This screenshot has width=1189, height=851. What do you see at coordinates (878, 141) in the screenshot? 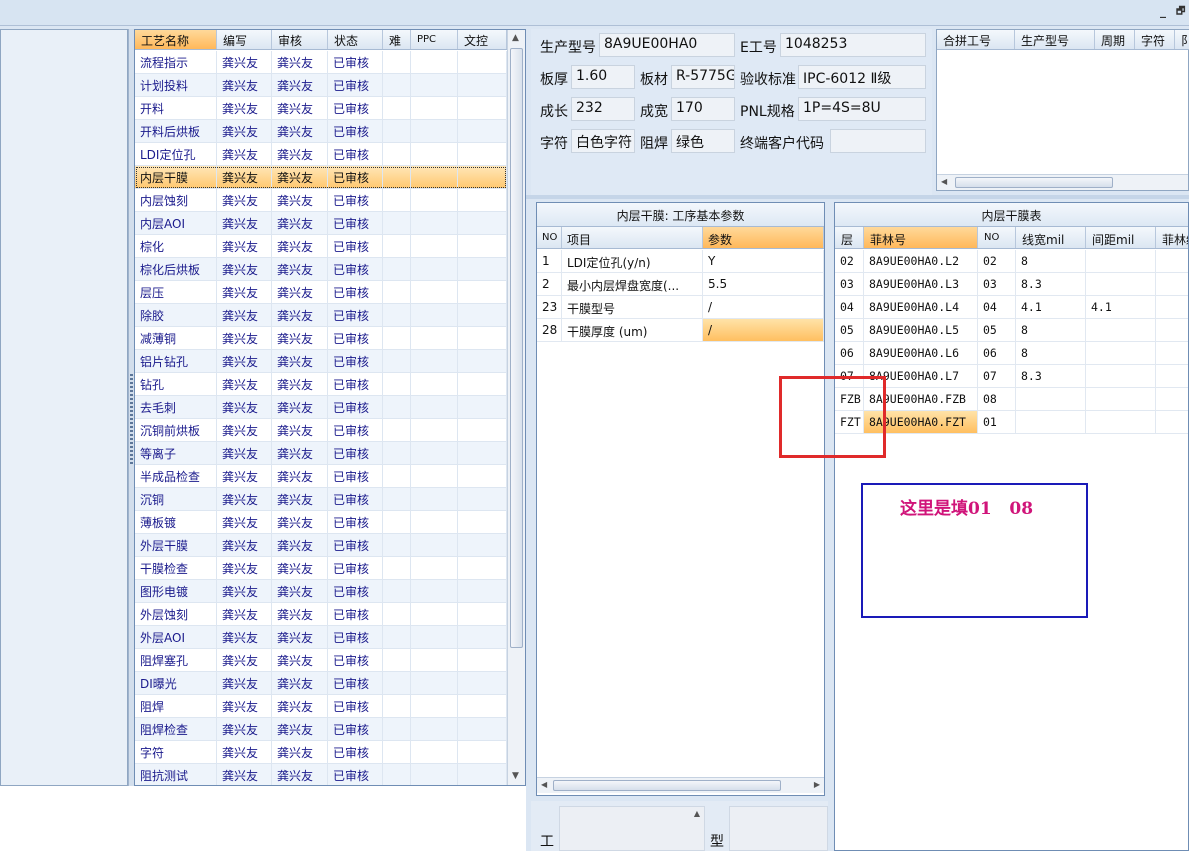
I see `customer-field` at bounding box center [878, 141].